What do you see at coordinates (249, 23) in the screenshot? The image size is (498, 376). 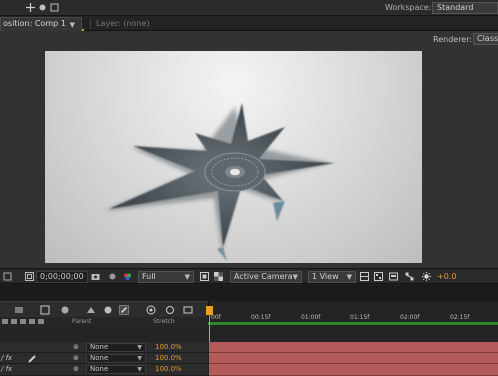 I see `panel-tab-bar: osition: Comp 1 ▼ Layer: (none)` at bounding box center [249, 23].